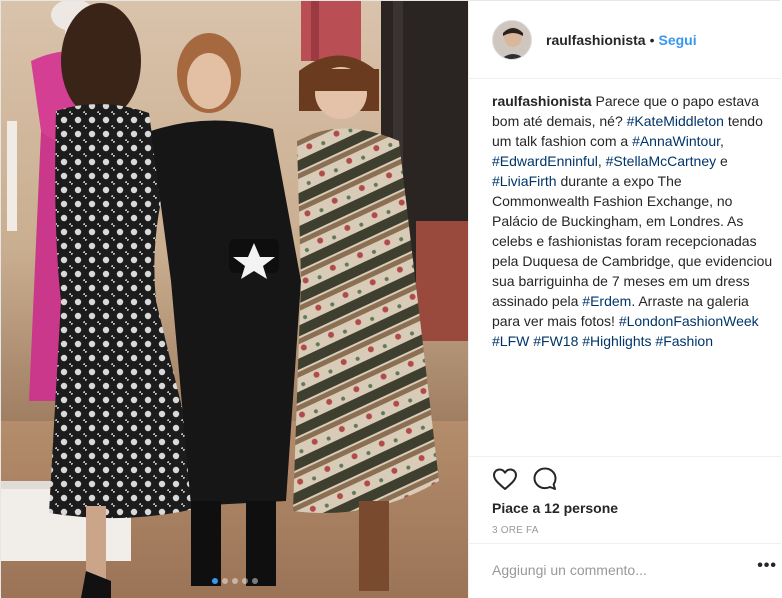 The height and width of the screenshot is (598, 782). I want to click on likes-count: Piace a 12 persone, so click(555, 508).